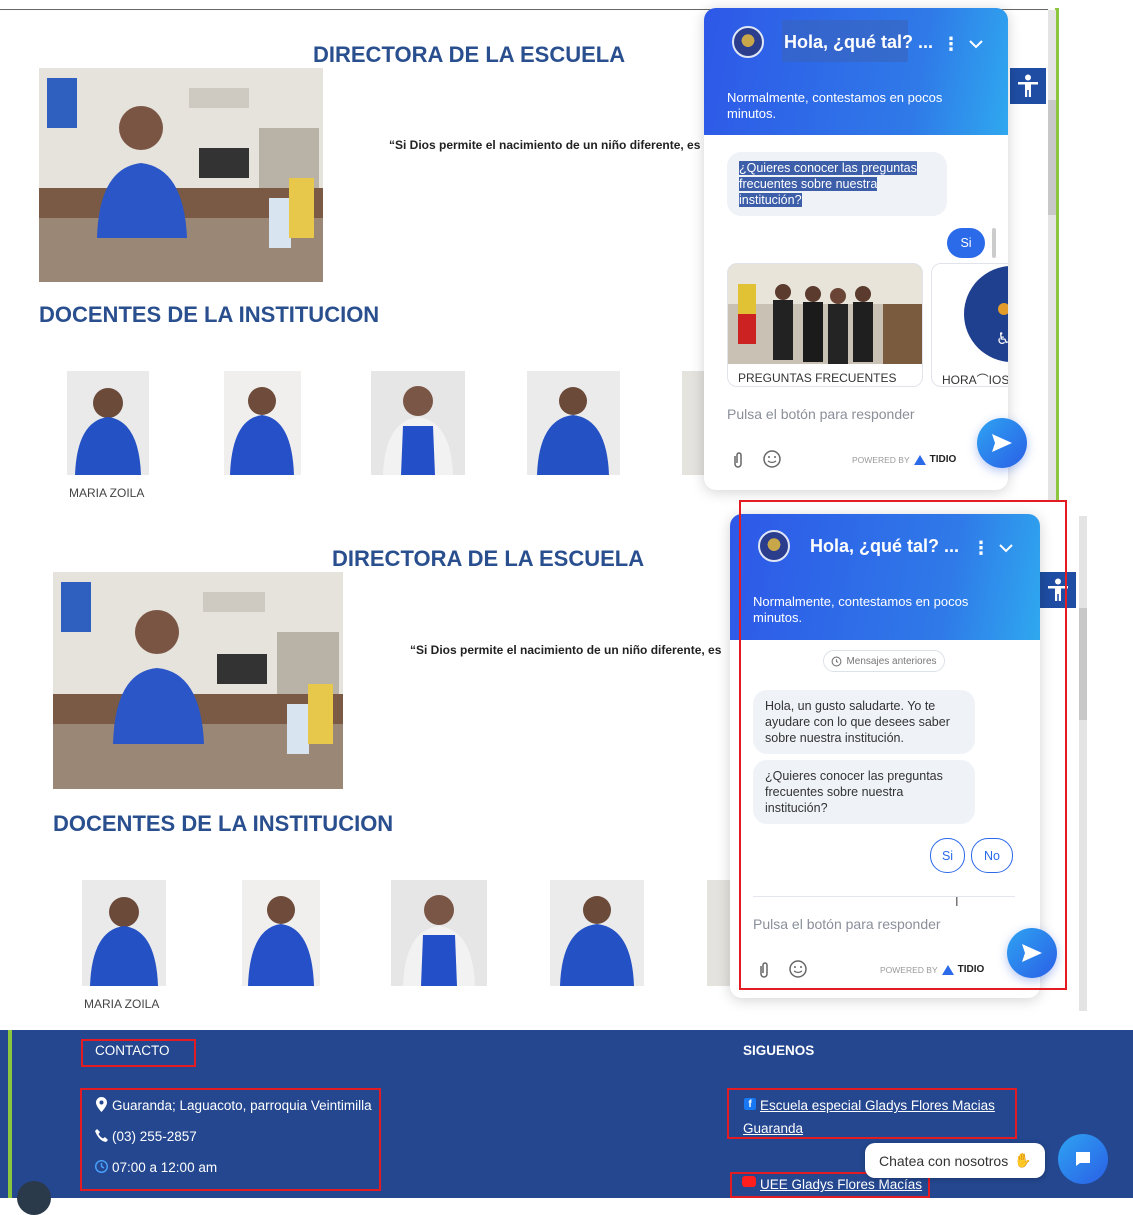 The width and height of the screenshot is (1133, 1215). I want to click on school-emblem: ♿, so click(970, 314).